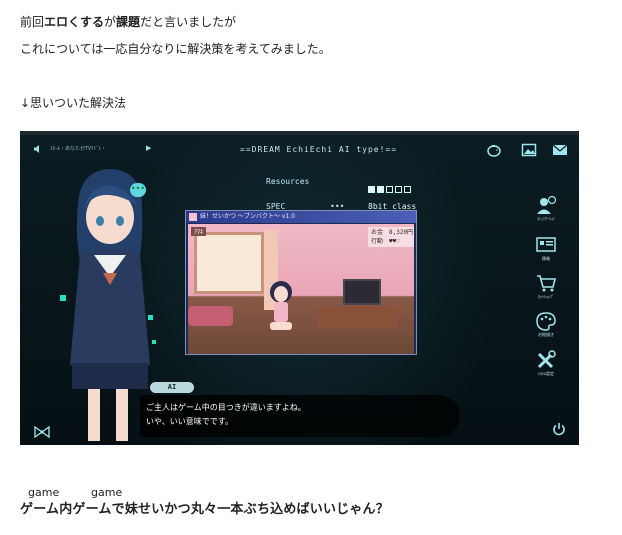  Describe the element at coordinates (229, 263) in the screenshot. I see `room-window` at that location.